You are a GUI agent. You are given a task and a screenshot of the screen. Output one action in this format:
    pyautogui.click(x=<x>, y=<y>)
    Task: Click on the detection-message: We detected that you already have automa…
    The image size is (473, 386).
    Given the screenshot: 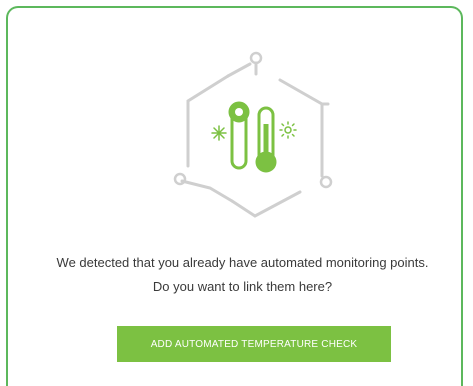 What is the action you would take?
    pyautogui.click(x=240, y=275)
    